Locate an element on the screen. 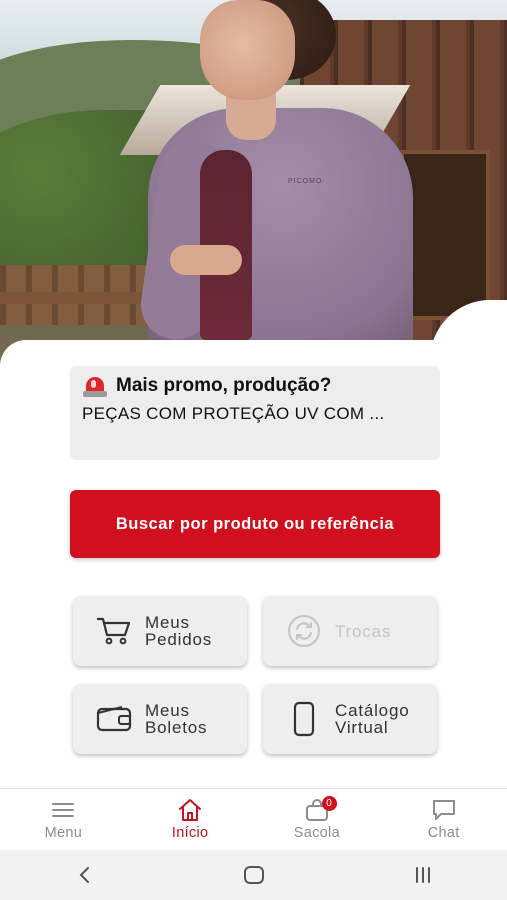 This screenshot has width=507, height=900. nav-menu: Menu is located at coordinates (63, 819).